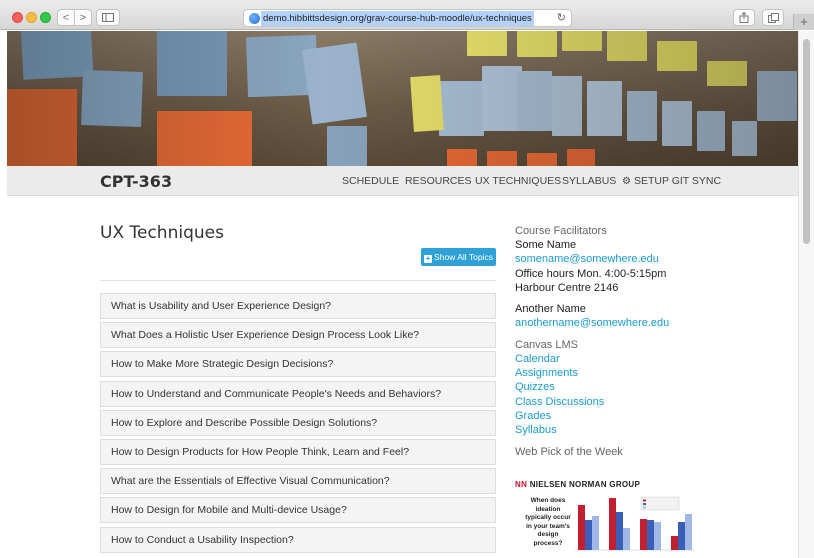  What do you see at coordinates (806, 294) in the screenshot?
I see `page-scrollbar` at bounding box center [806, 294].